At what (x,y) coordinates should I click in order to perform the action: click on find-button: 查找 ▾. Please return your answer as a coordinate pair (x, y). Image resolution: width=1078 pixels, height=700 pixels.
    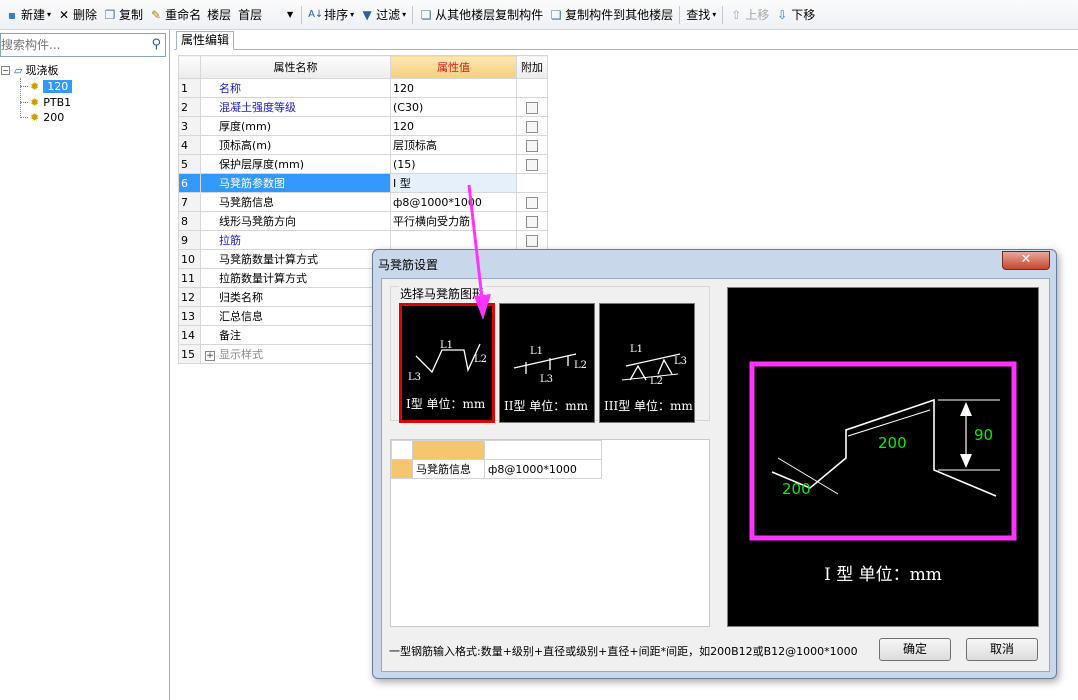
    Looking at the image, I should click on (701, 15).